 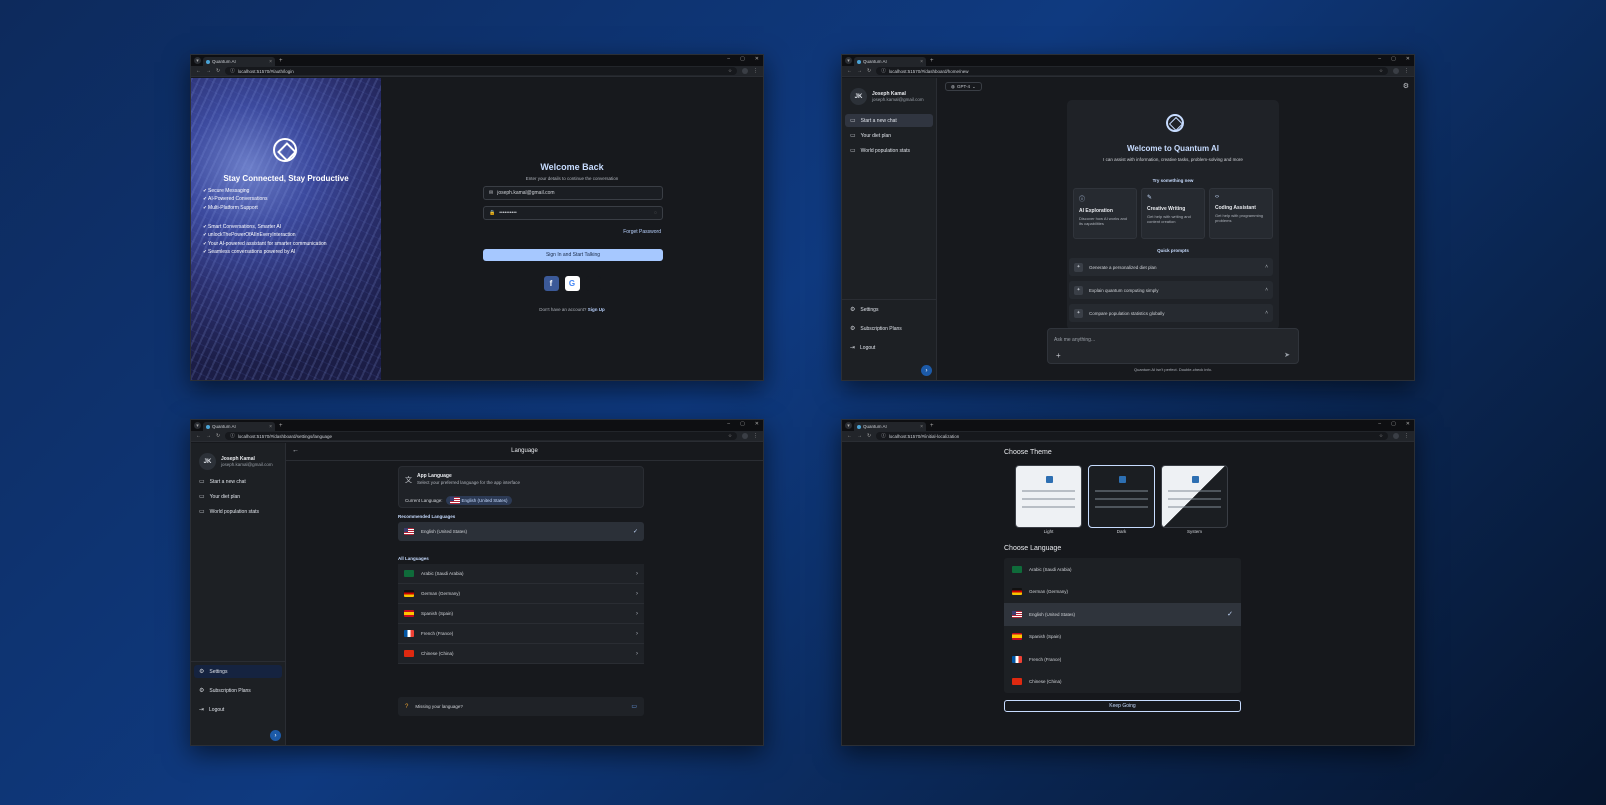 What do you see at coordinates (573, 213) in the screenshot?
I see `password-field: 🔒 •••••••••• ◌` at bounding box center [573, 213].